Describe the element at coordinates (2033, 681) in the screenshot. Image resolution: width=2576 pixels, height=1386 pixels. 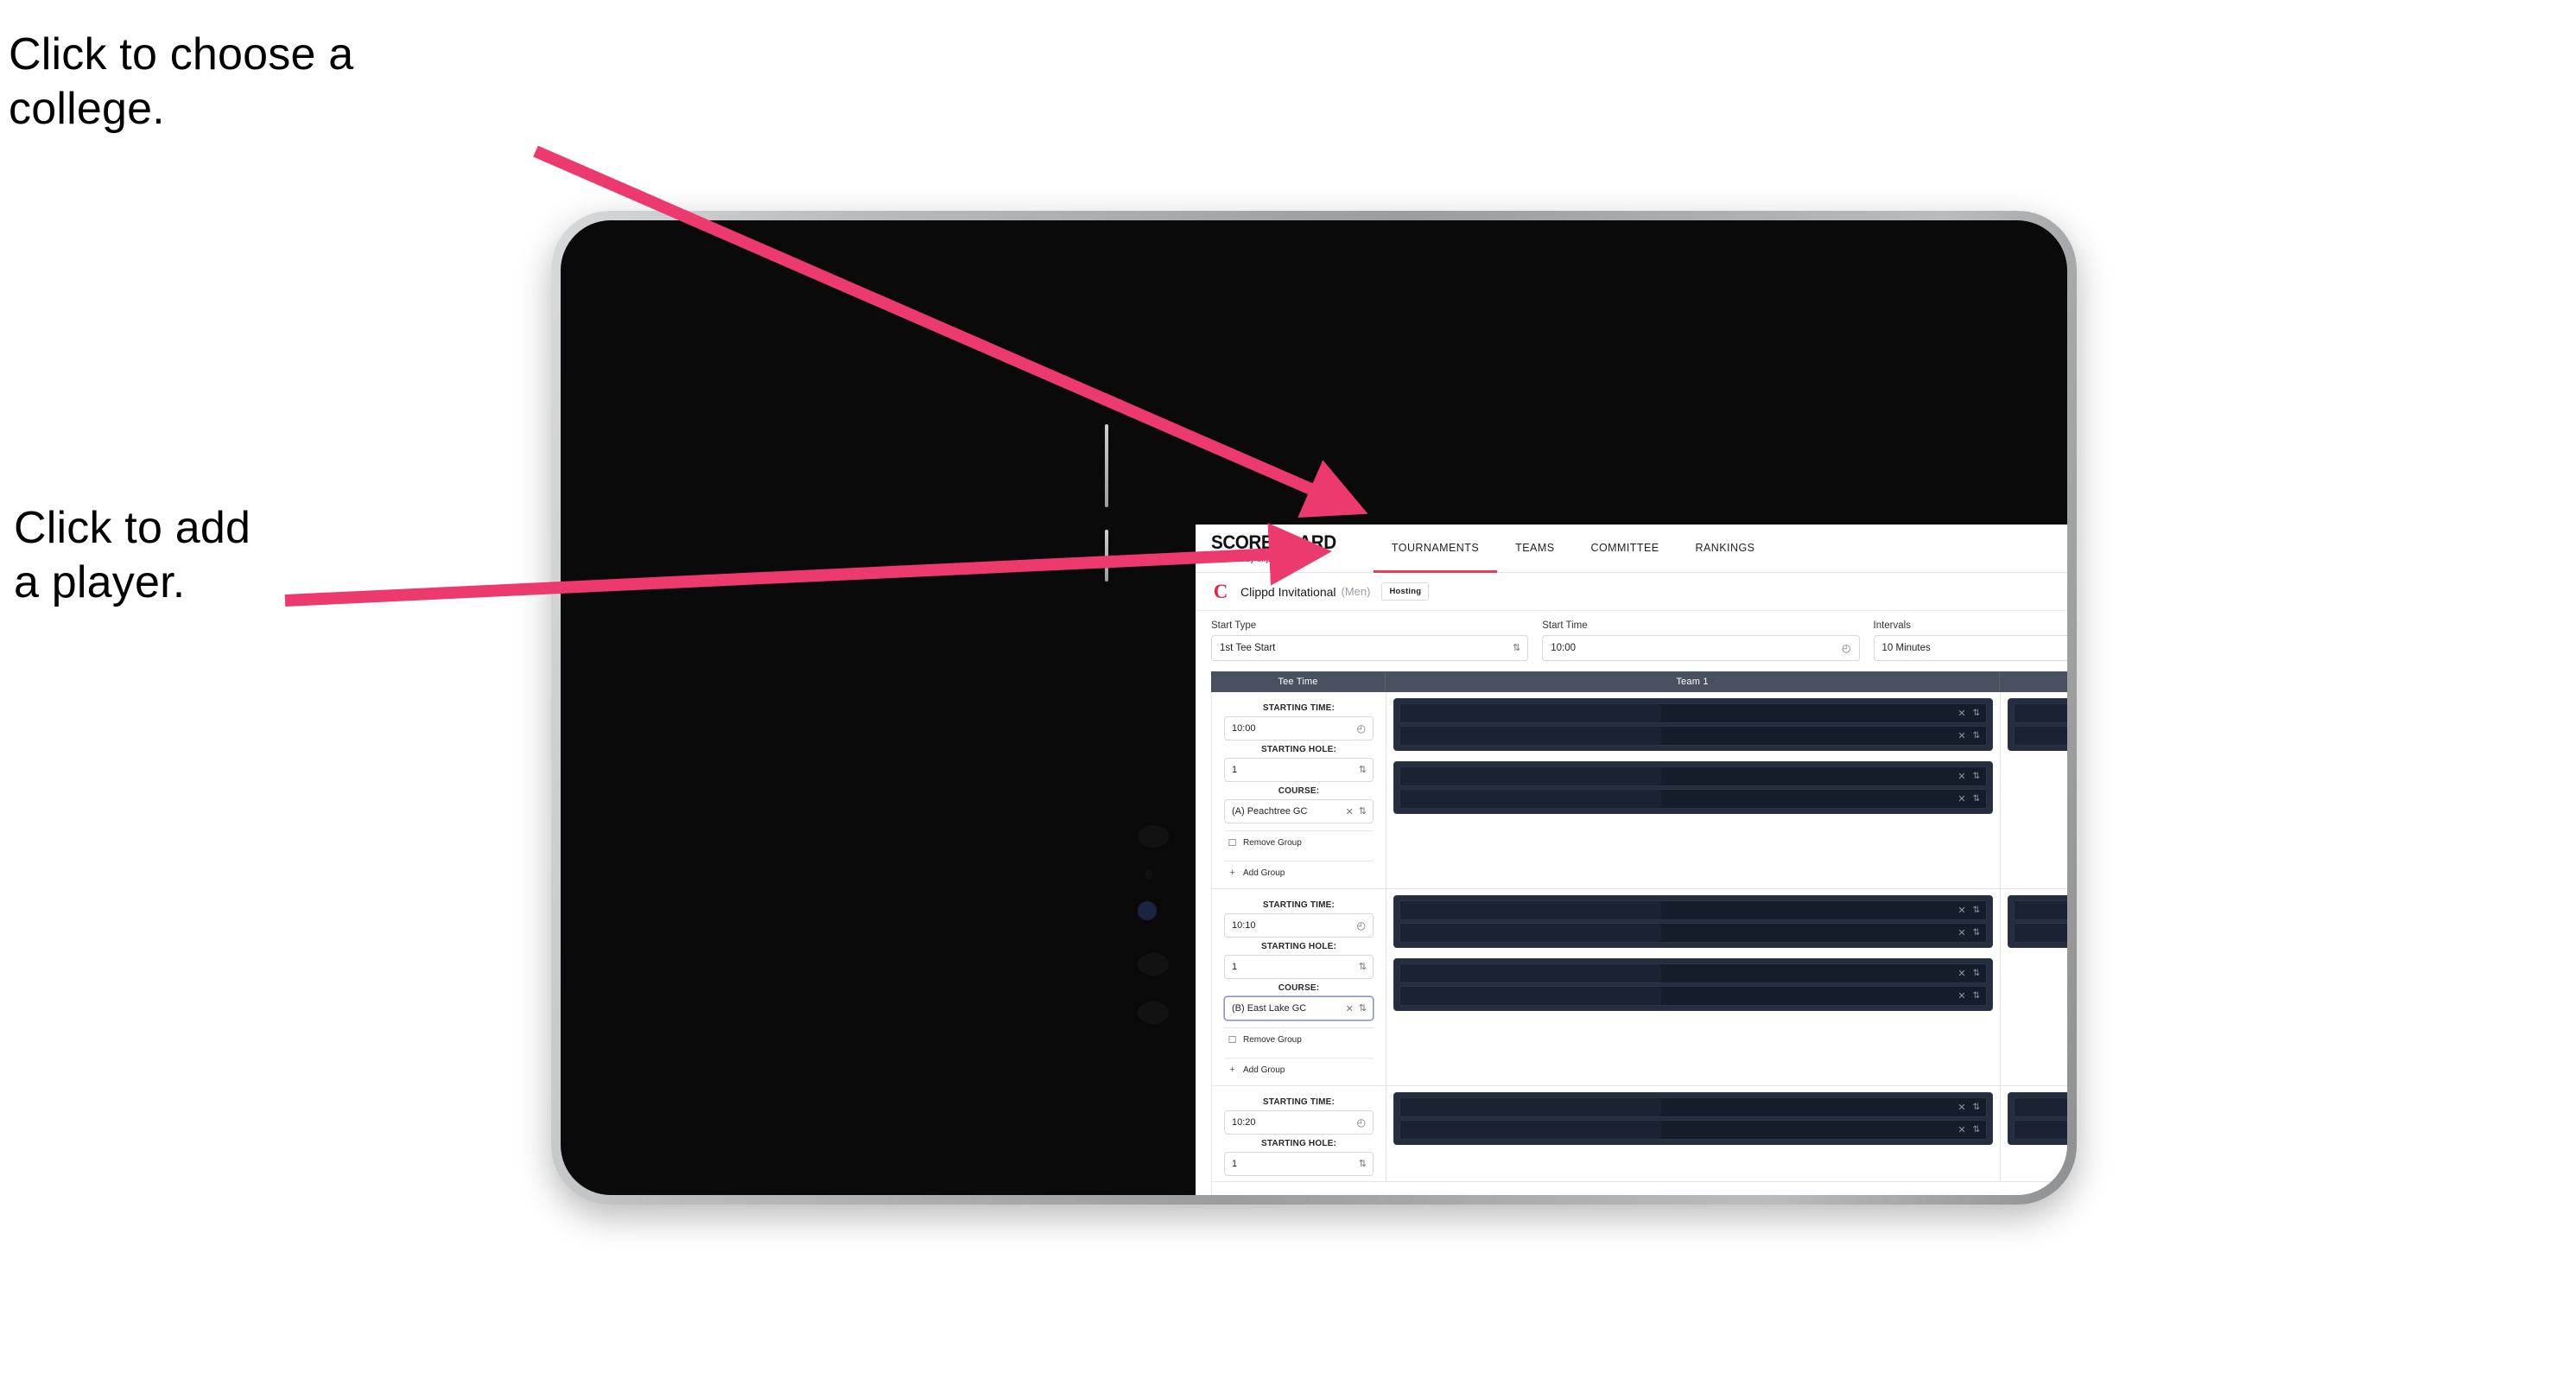
I see `column-header-team-2: Team 2` at that location.